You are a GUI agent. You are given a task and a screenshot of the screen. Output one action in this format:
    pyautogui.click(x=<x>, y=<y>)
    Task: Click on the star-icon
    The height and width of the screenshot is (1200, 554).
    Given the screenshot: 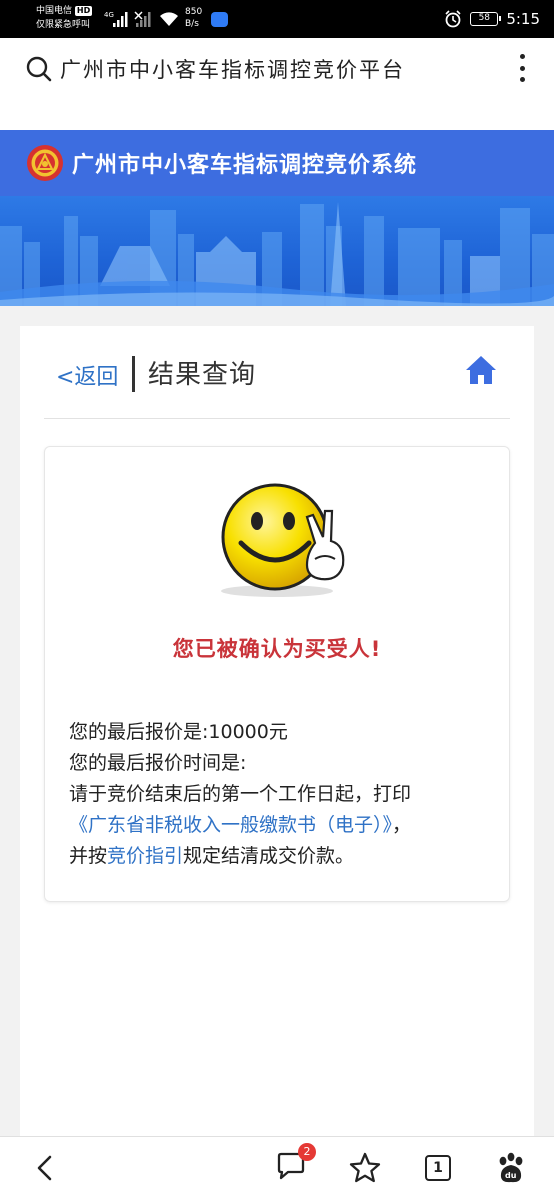 What is the action you would take?
    pyautogui.click(x=365, y=1168)
    